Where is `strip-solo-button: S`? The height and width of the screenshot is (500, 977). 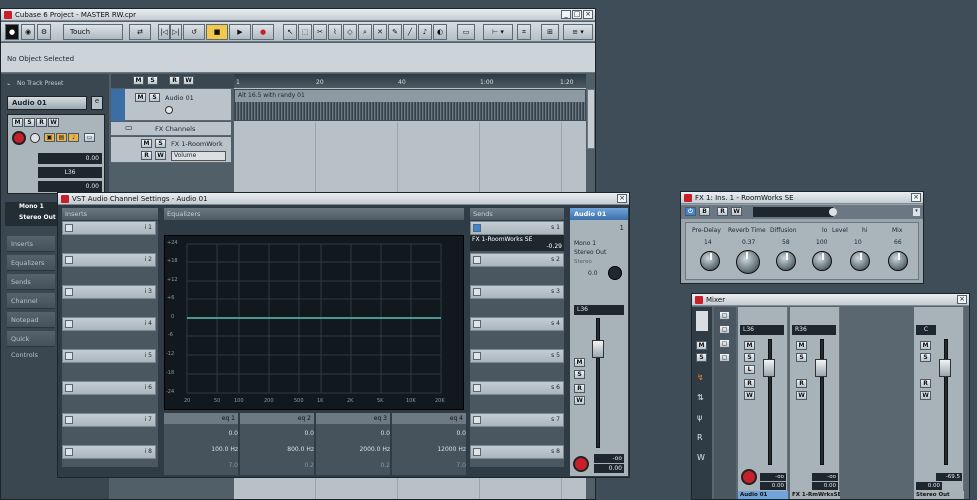 strip-solo-button: S is located at coordinates (579, 374).